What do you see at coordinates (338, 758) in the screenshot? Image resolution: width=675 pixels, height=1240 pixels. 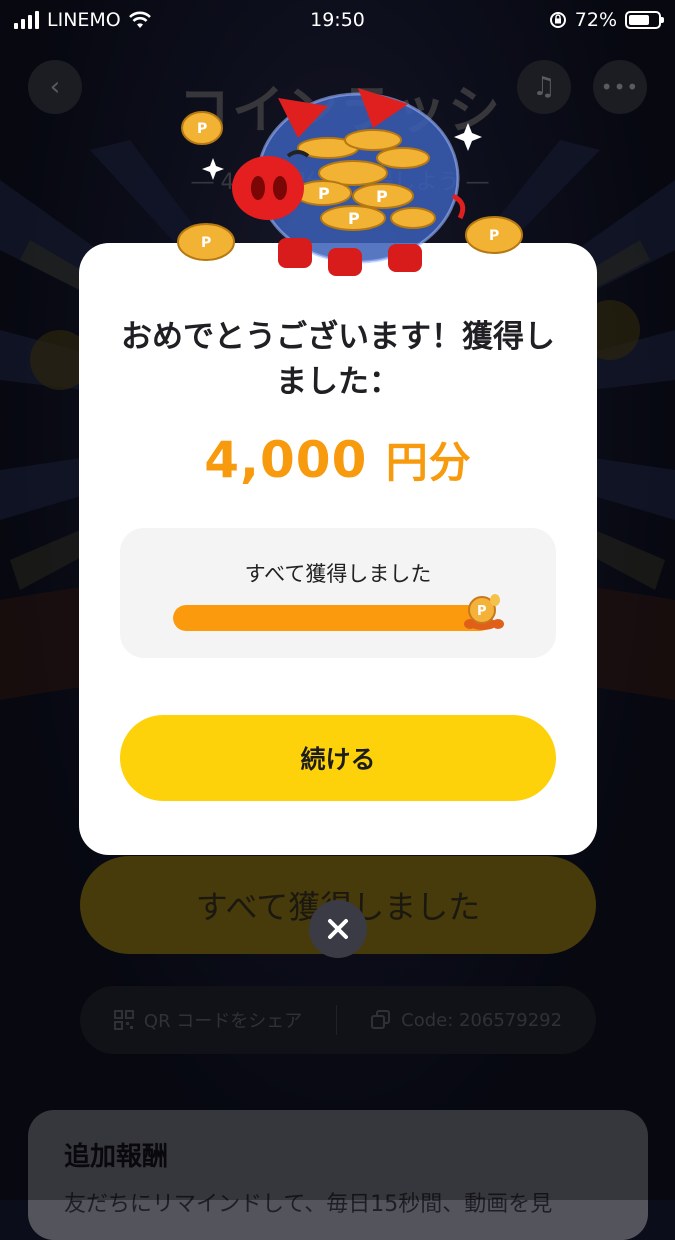 I see `continue-button: 続ける` at bounding box center [338, 758].